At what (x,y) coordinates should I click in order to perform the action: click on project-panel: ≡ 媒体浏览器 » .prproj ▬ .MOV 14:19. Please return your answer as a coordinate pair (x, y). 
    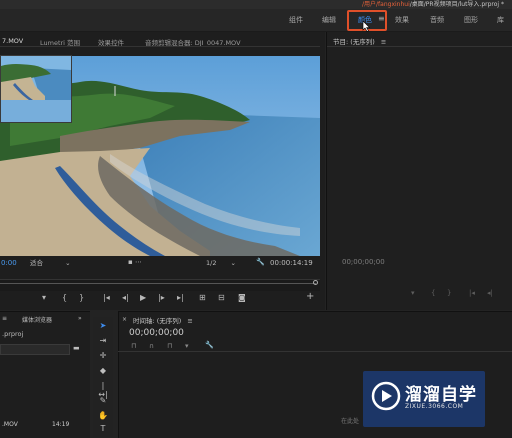
    Looking at the image, I should click on (45, 374).